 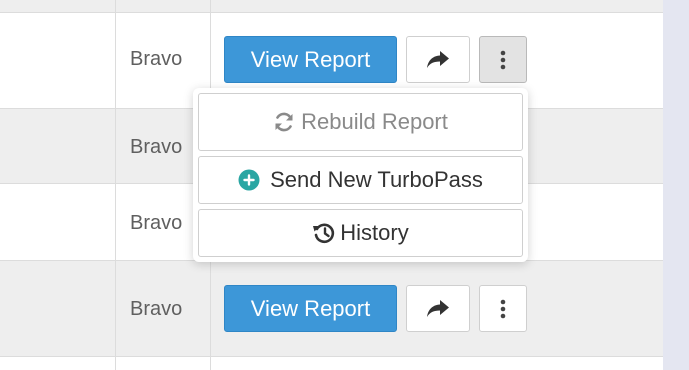 What do you see at coordinates (249, 180) in the screenshot?
I see `plus-circle-icon` at bounding box center [249, 180].